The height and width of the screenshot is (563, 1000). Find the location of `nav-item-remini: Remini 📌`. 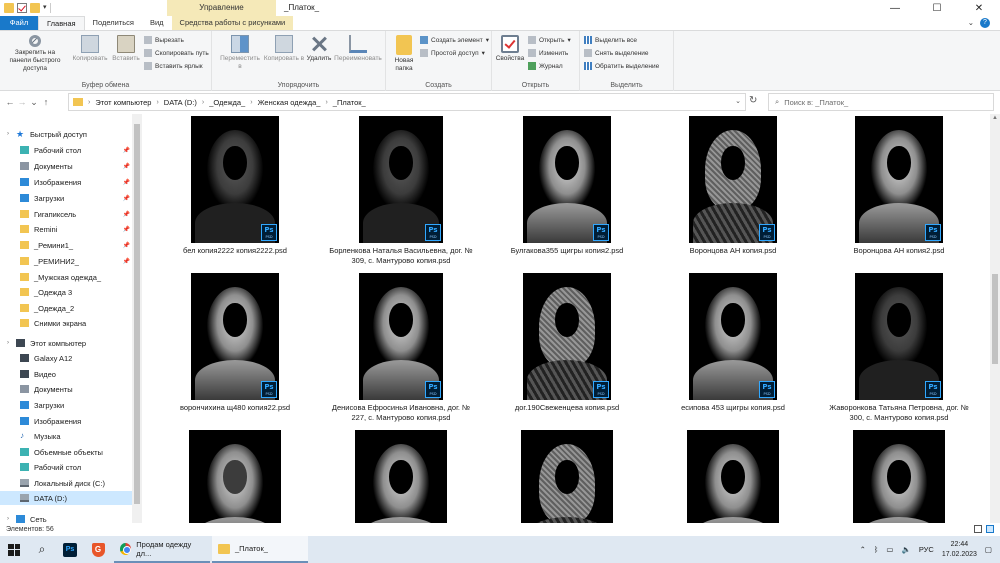

nav-item-remini: Remini 📌 is located at coordinates (66, 229).